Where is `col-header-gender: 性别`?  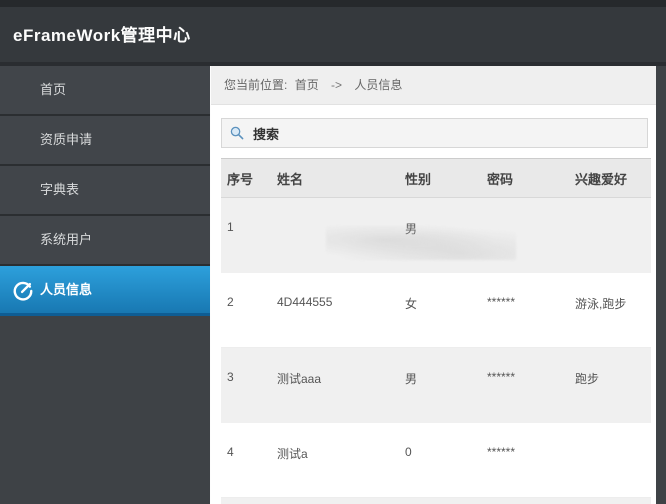
col-header-gender: 性别 is located at coordinates (440, 178).